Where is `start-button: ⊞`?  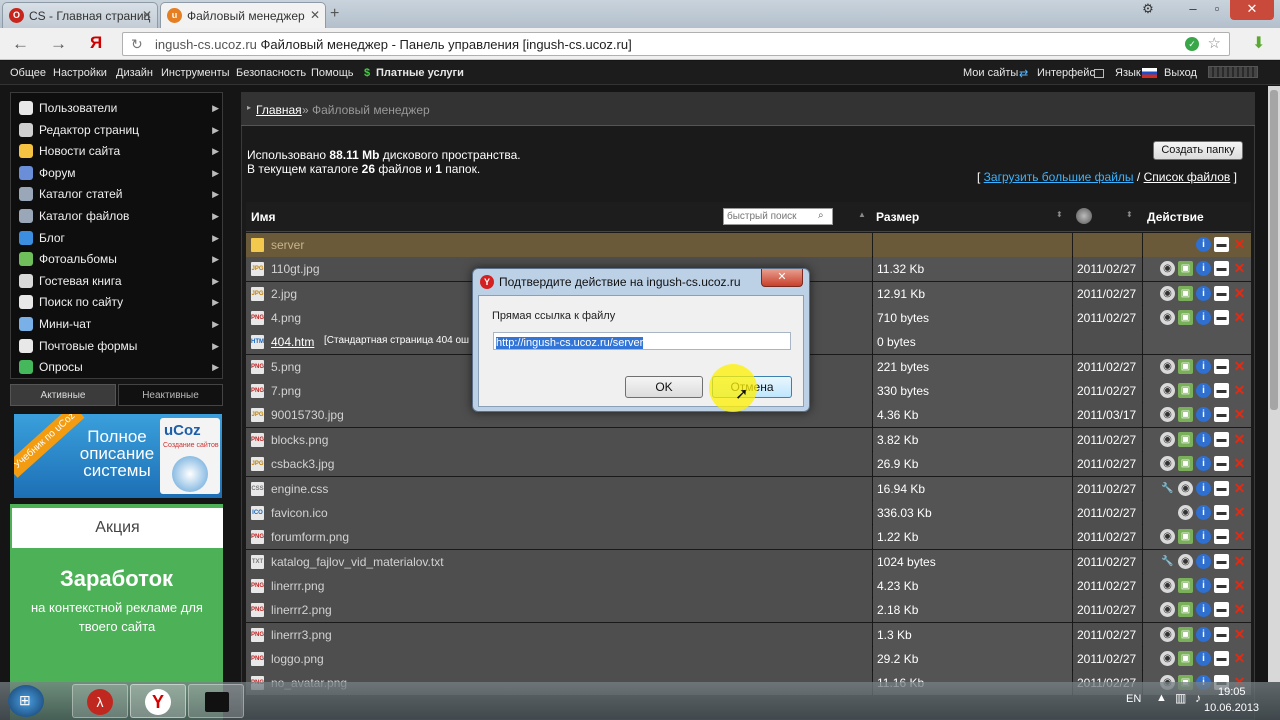 start-button: ⊞ is located at coordinates (26, 701).